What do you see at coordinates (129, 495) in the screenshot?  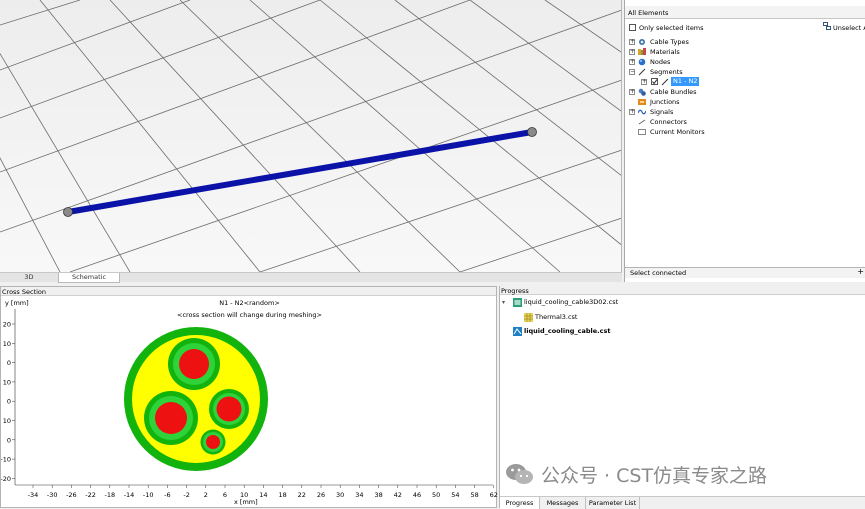 I see `x-tick-label: -14` at bounding box center [129, 495].